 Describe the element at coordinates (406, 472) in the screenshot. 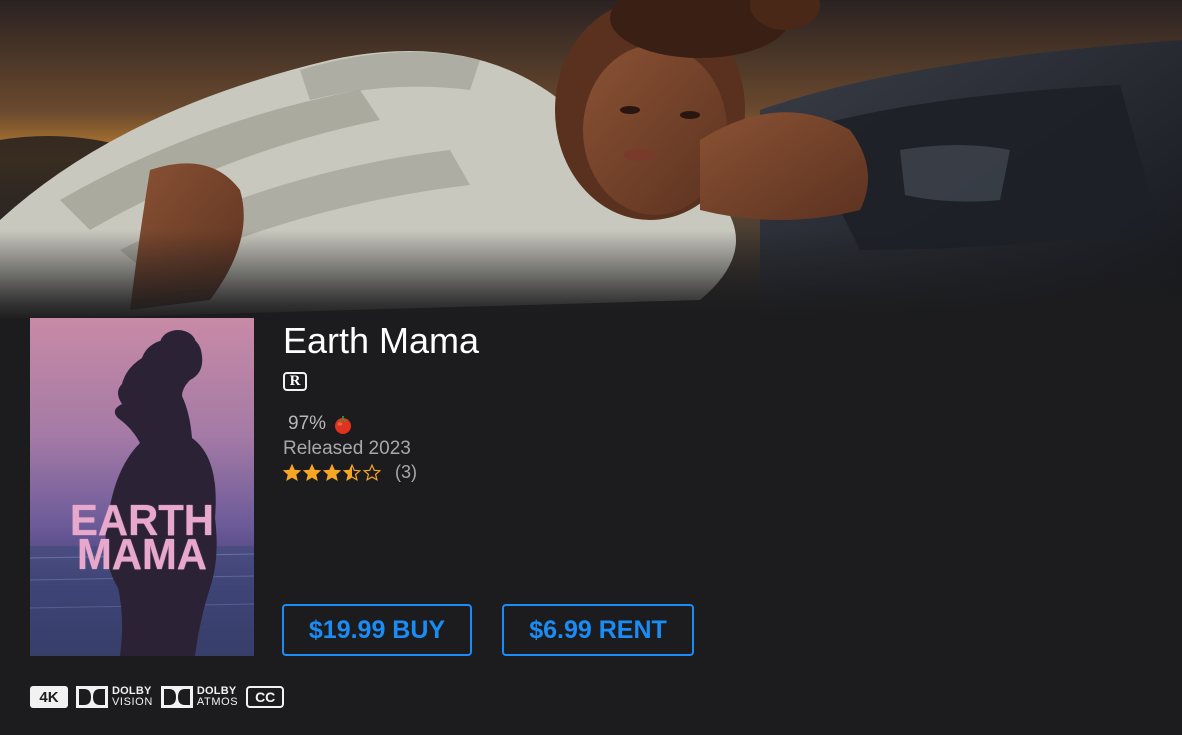

I see `rating-count: (3)` at that location.